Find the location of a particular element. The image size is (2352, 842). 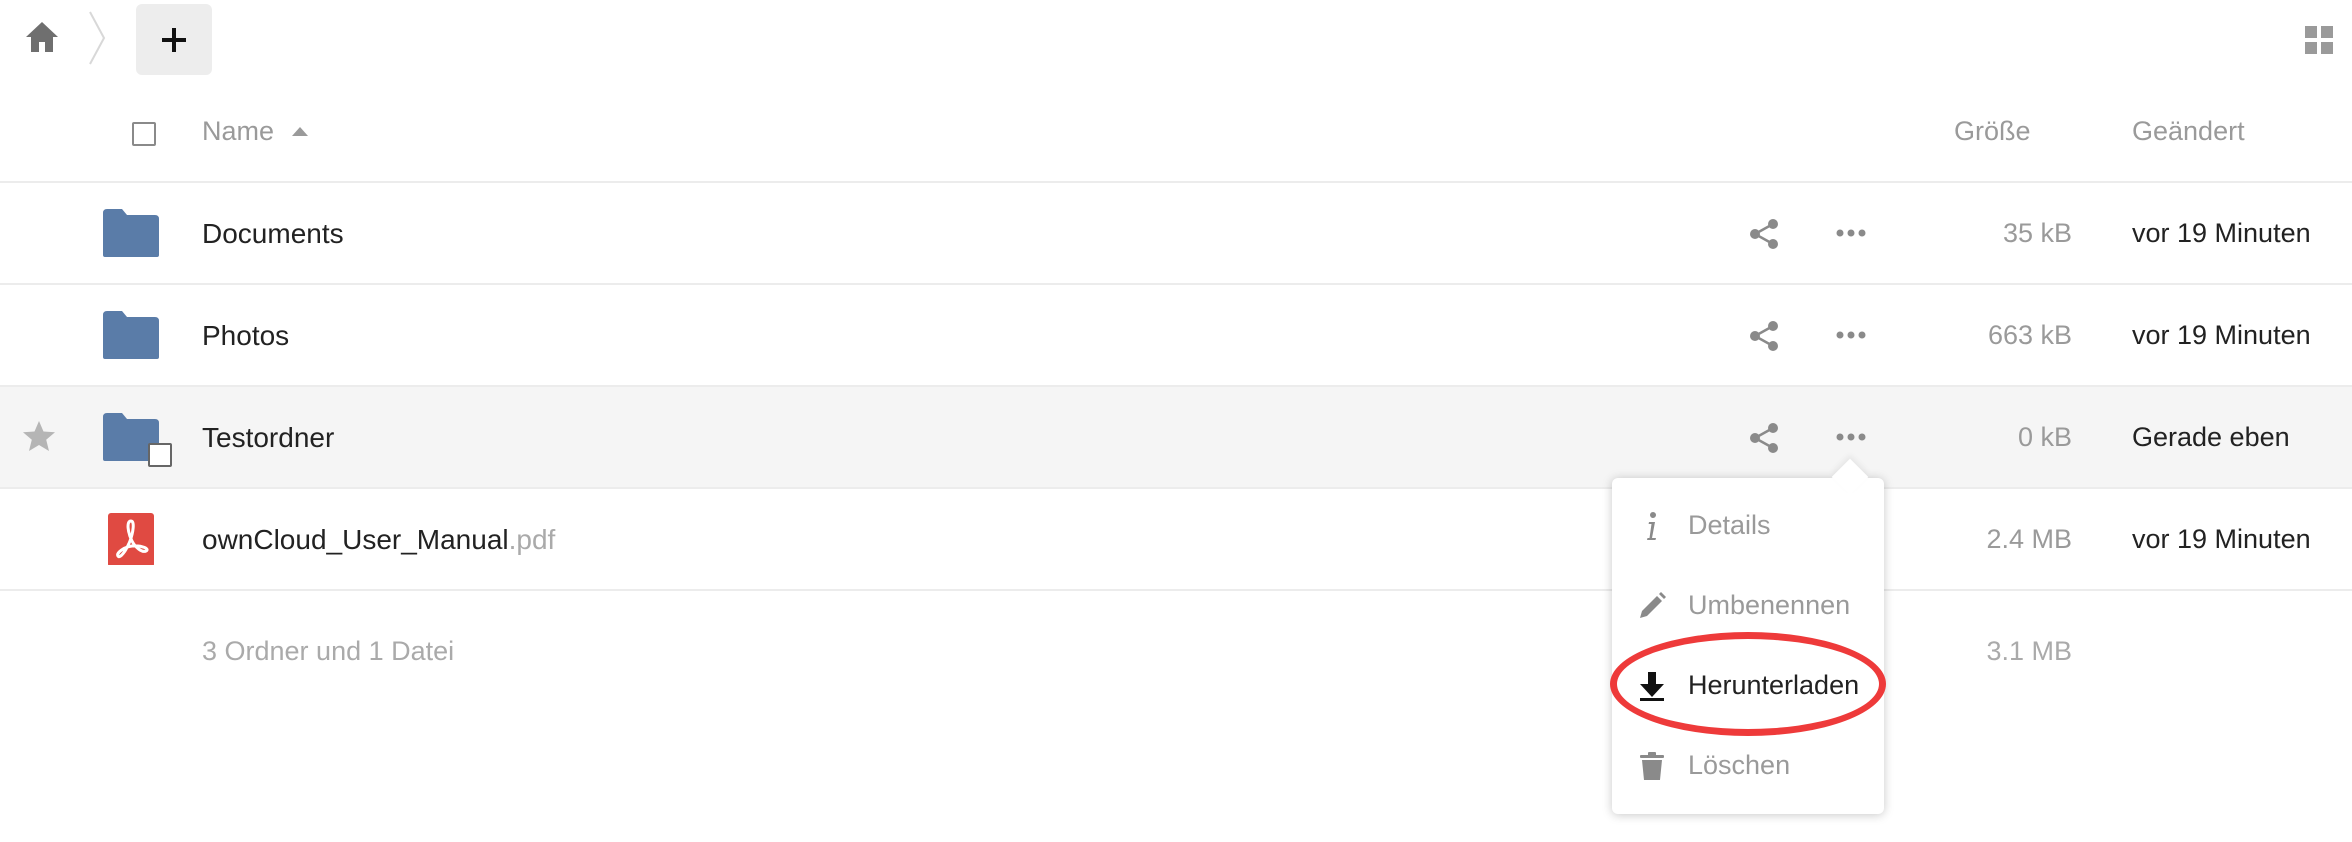

grid-view-icon is located at coordinates (2319, 40).